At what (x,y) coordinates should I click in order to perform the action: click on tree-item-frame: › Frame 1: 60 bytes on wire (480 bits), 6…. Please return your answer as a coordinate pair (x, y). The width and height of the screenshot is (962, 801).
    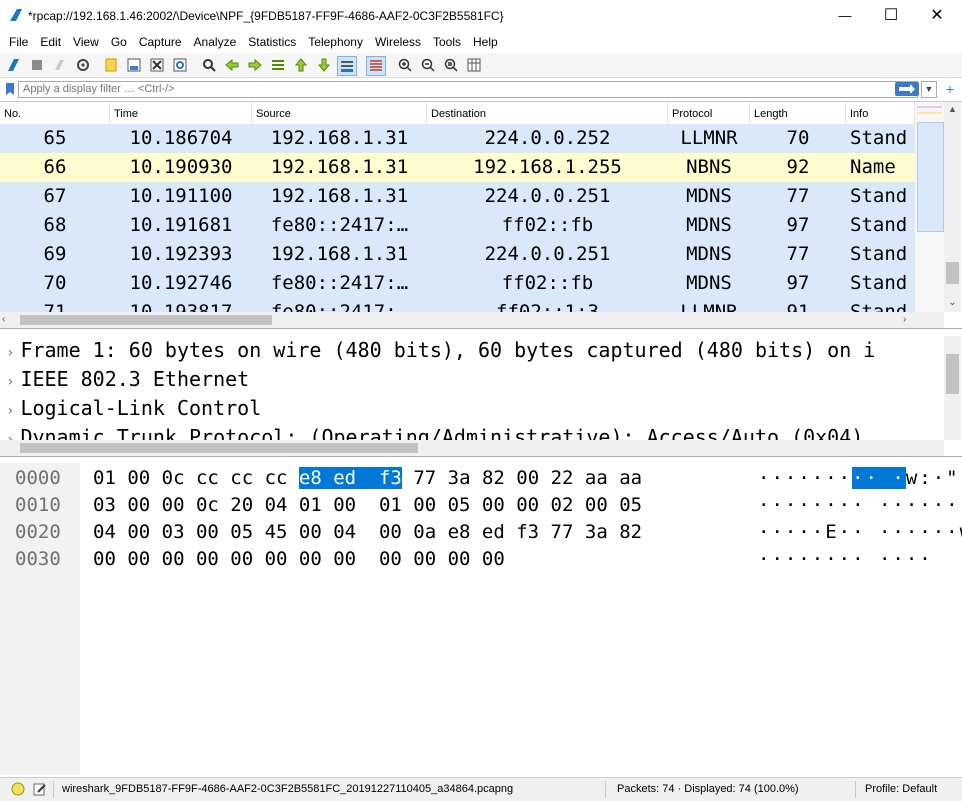
    Looking at the image, I should click on (472, 350).